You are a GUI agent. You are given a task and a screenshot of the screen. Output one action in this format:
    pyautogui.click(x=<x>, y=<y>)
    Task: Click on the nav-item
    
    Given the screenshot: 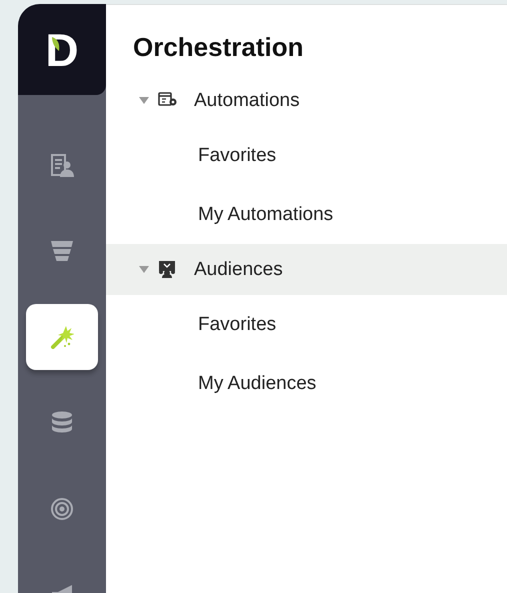 What is the action you would take?
    pyautogui.click(x=62, y=337)
    